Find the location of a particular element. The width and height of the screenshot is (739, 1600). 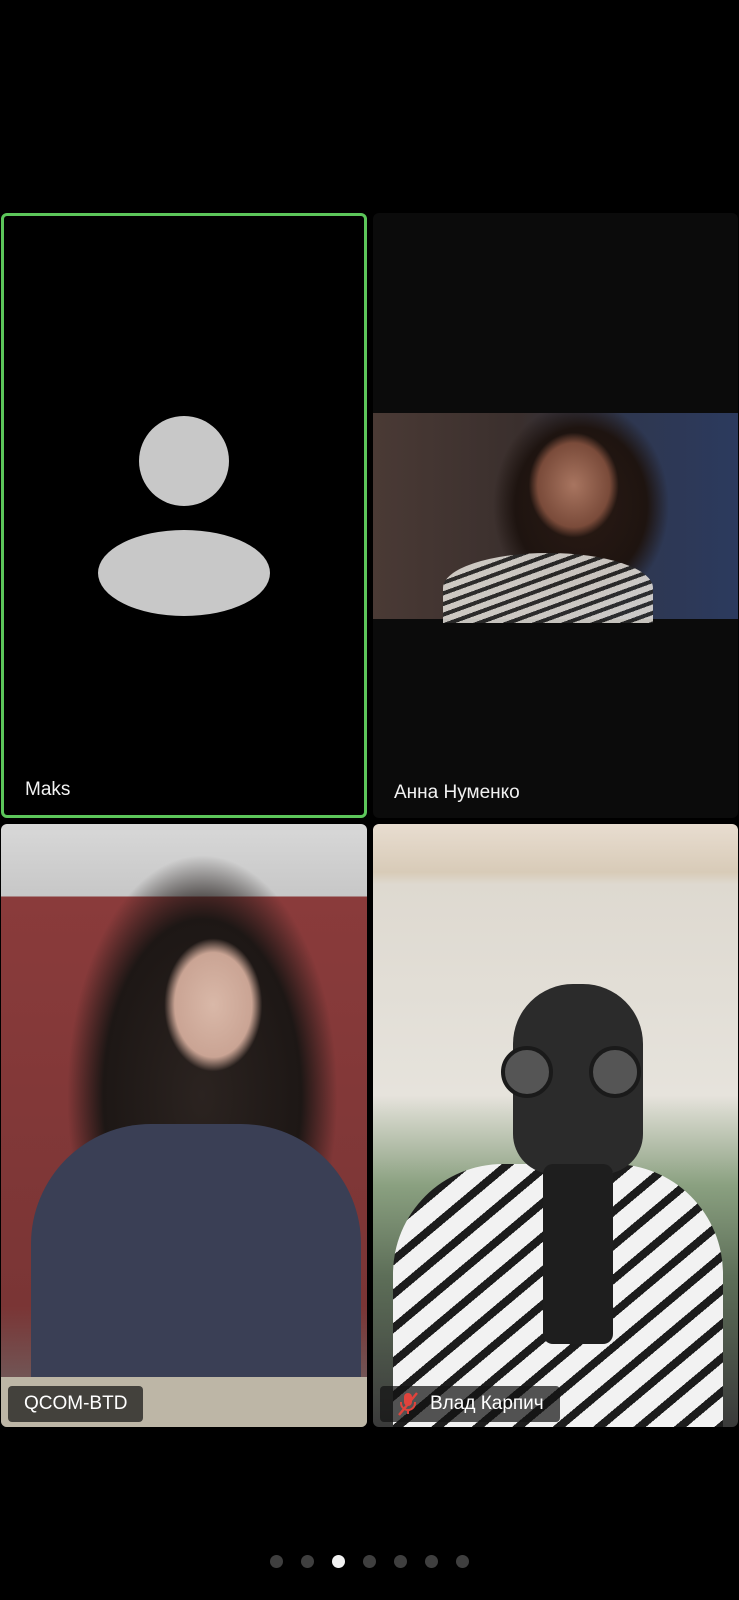

participant-video is located at coordinates (555, 518).